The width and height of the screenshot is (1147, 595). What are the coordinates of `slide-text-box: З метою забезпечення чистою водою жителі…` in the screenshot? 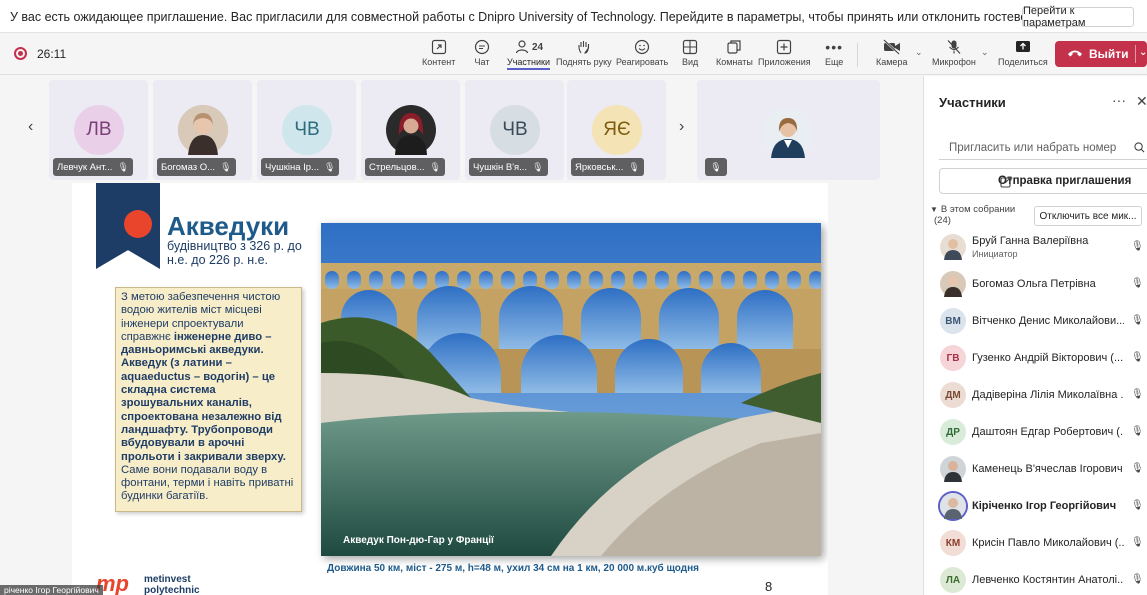 It's located at (208, 399).